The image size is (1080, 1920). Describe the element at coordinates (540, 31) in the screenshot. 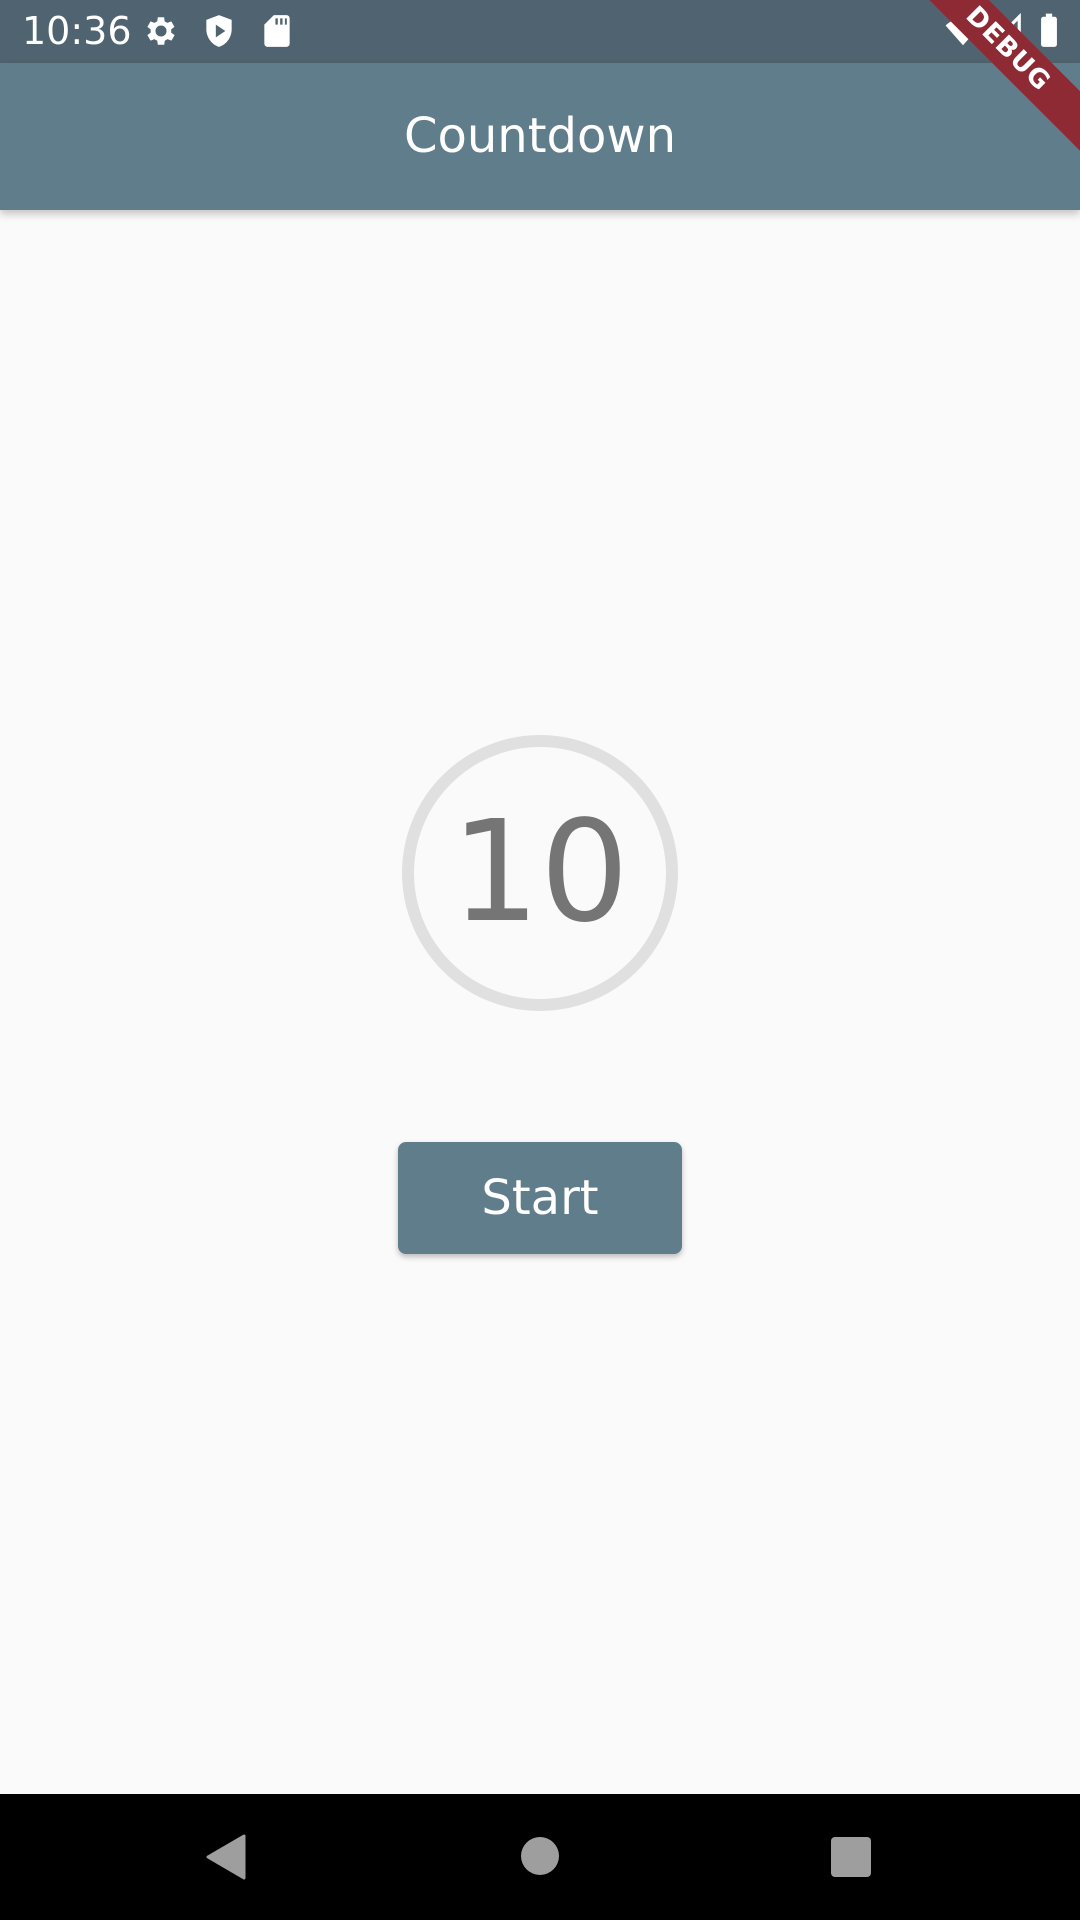

I see `status-bar: 10:36` at that location.